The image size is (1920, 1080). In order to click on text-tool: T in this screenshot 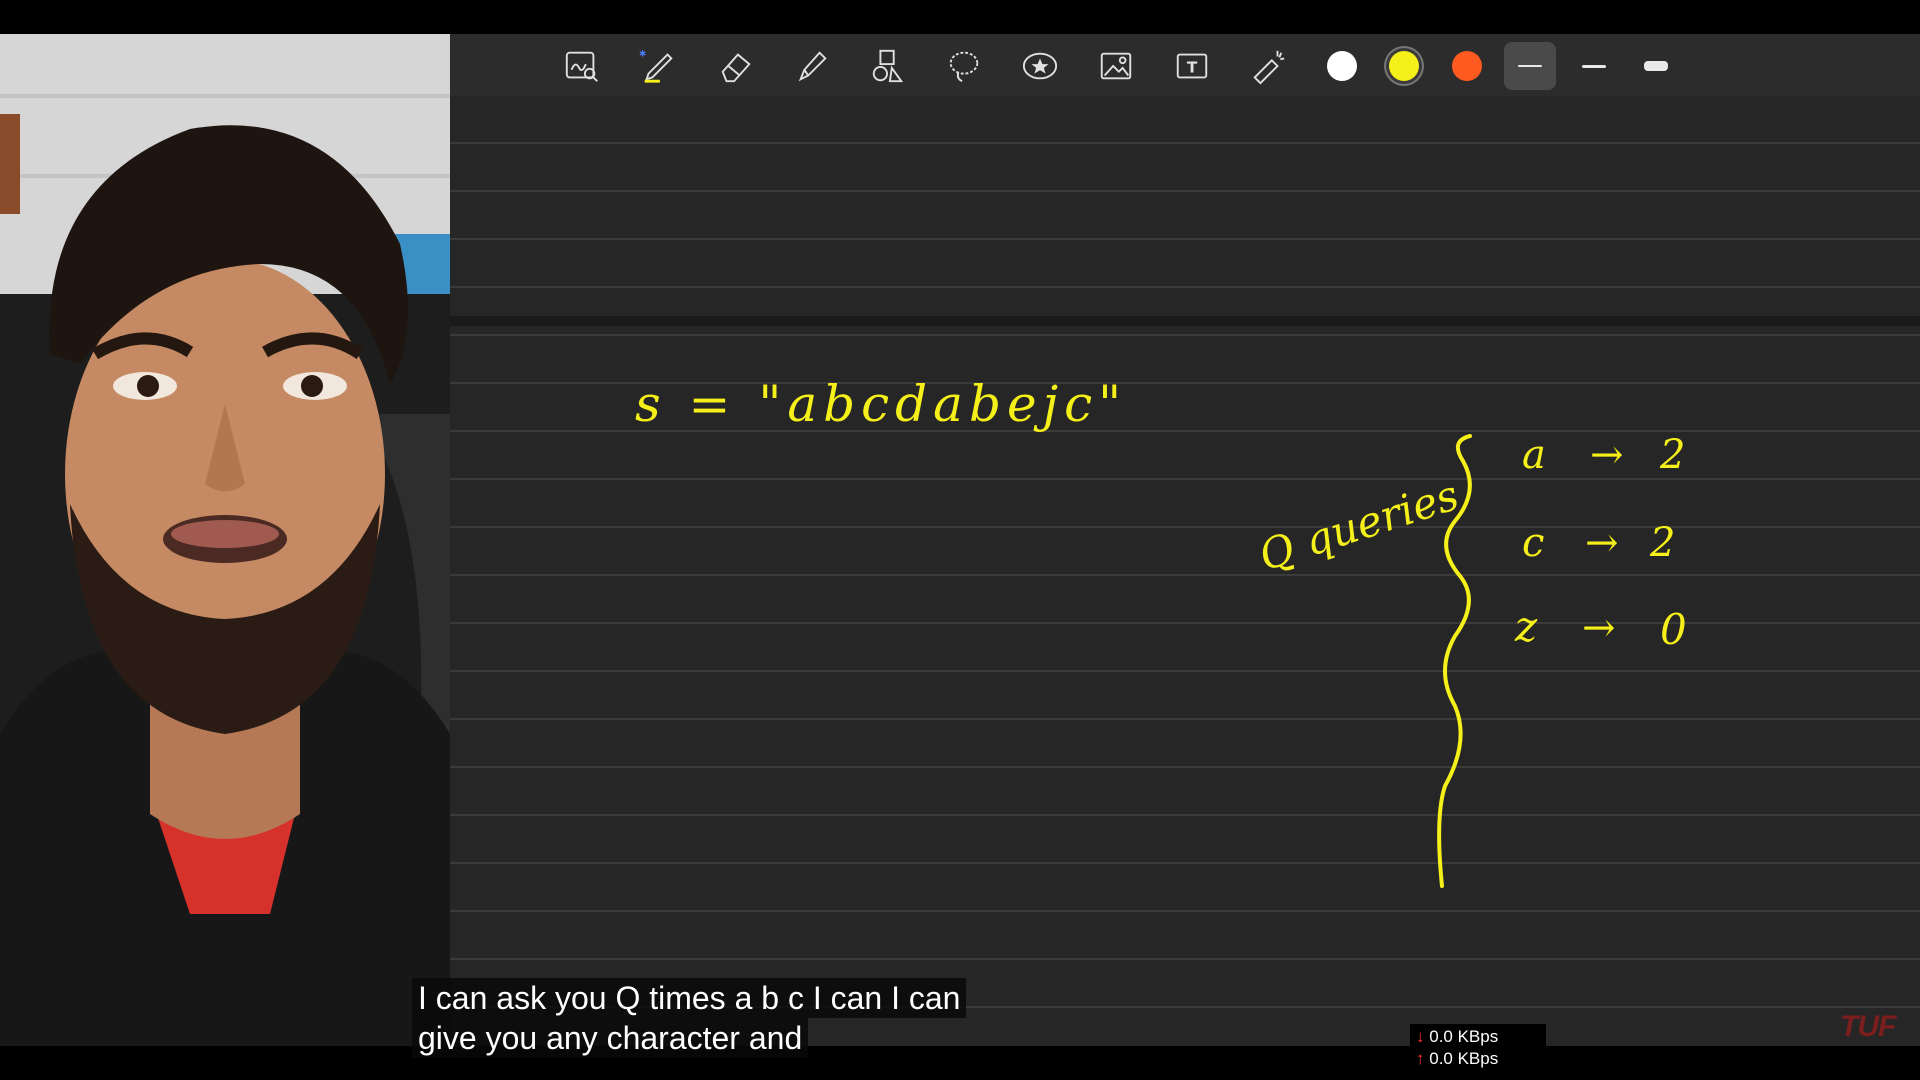, I will do `click(1192, 66)`.